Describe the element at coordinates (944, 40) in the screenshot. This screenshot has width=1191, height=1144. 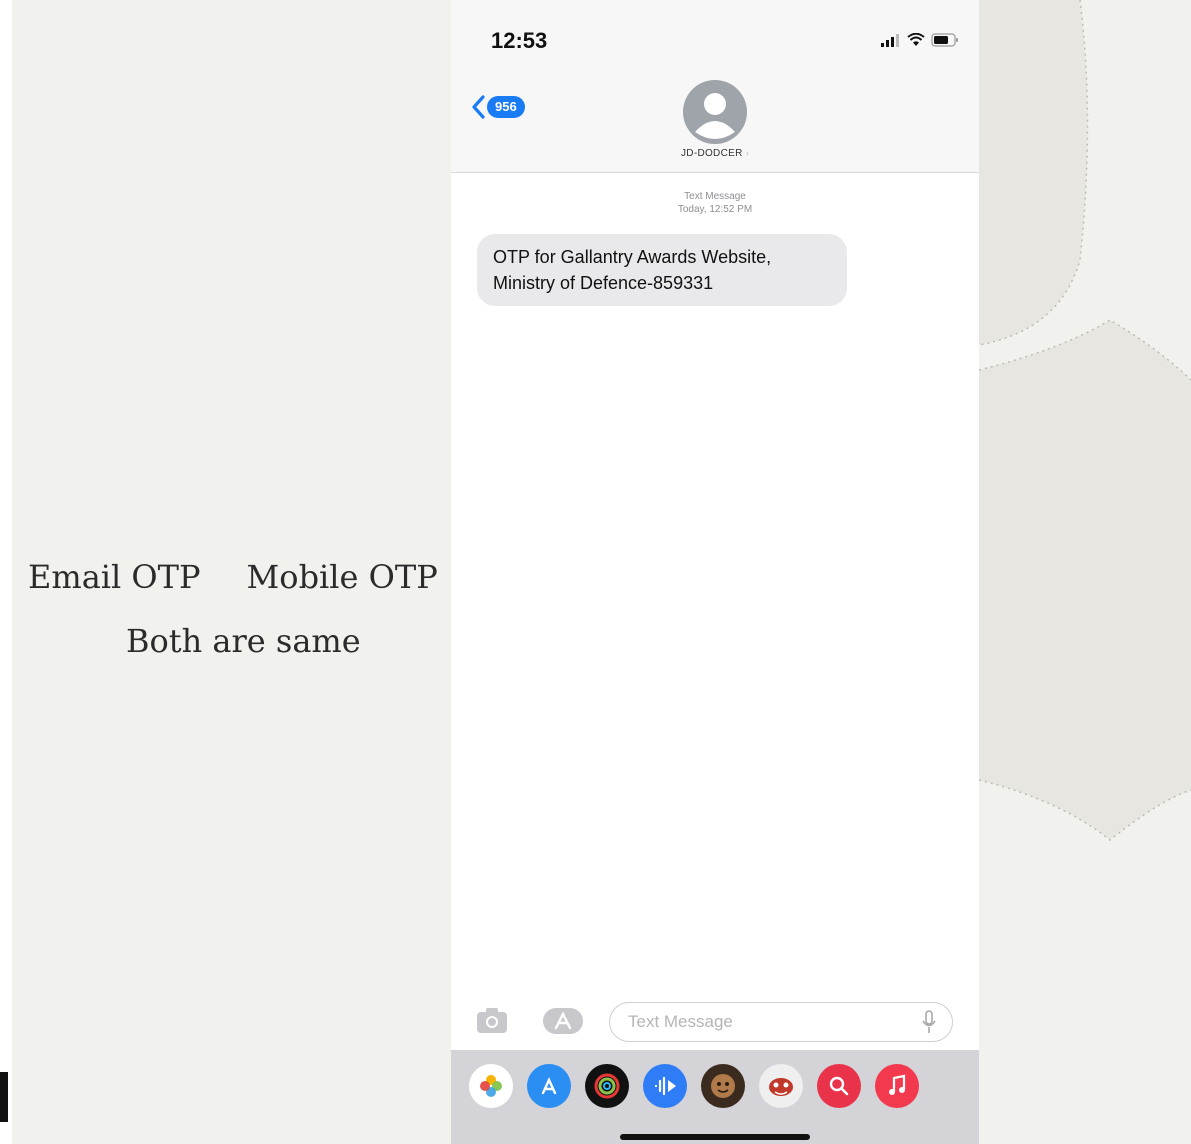
I see `battery-icon` at that location.